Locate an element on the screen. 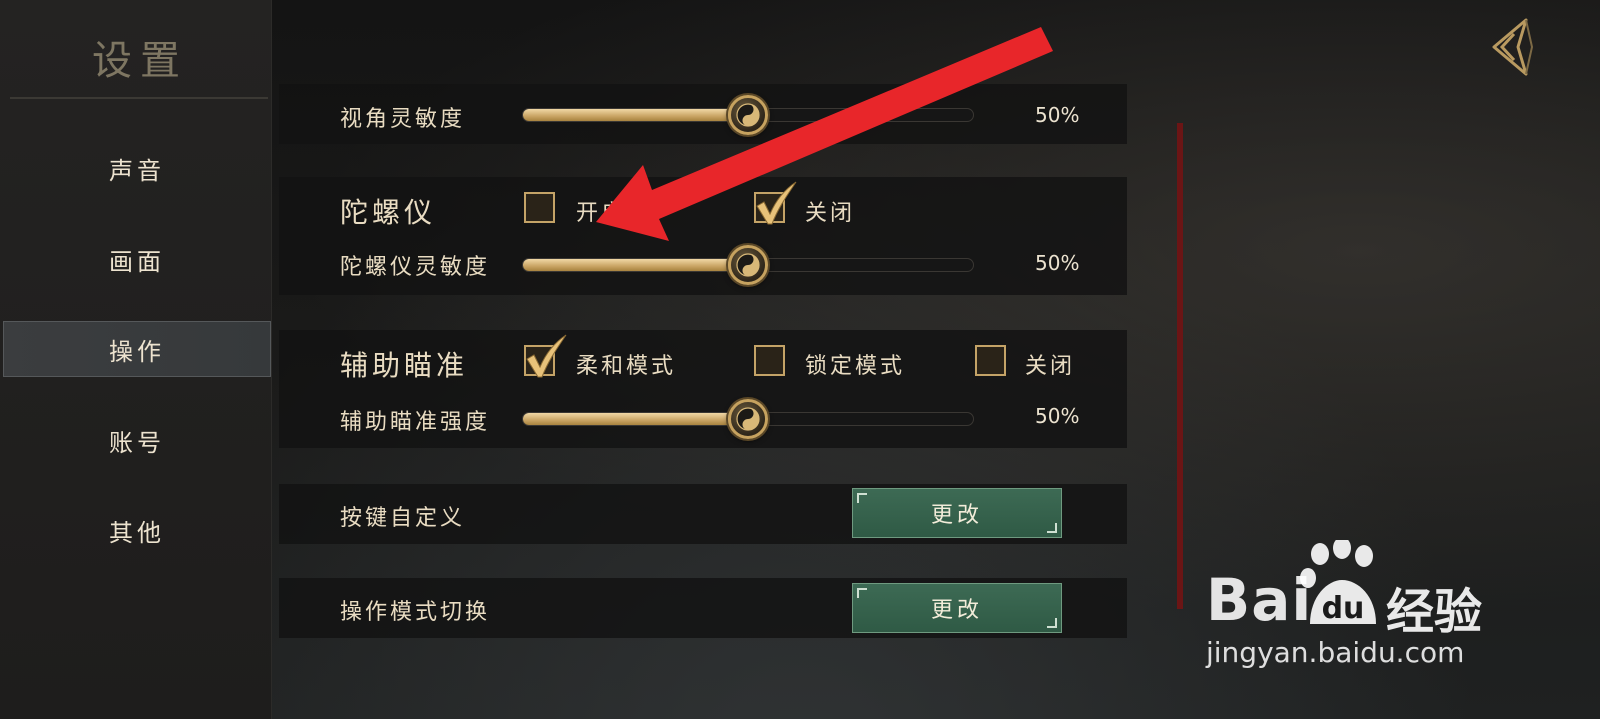 The image size is (1600, 719). aim-lock-mode-label: 锁定模式 is located at coordinates (855, 366).